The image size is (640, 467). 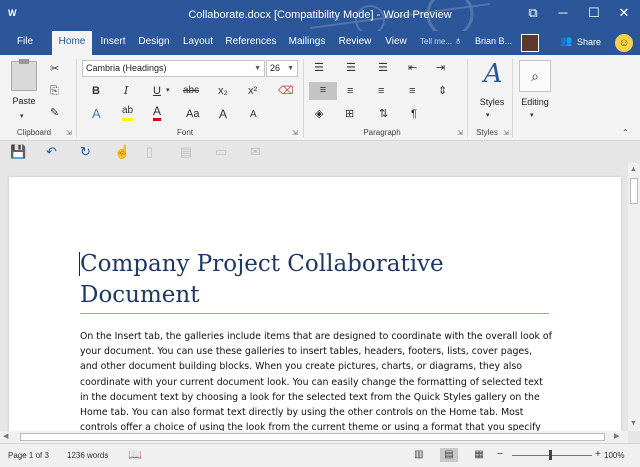 I want to click on tab-file: File, so click(x=25, y=43).